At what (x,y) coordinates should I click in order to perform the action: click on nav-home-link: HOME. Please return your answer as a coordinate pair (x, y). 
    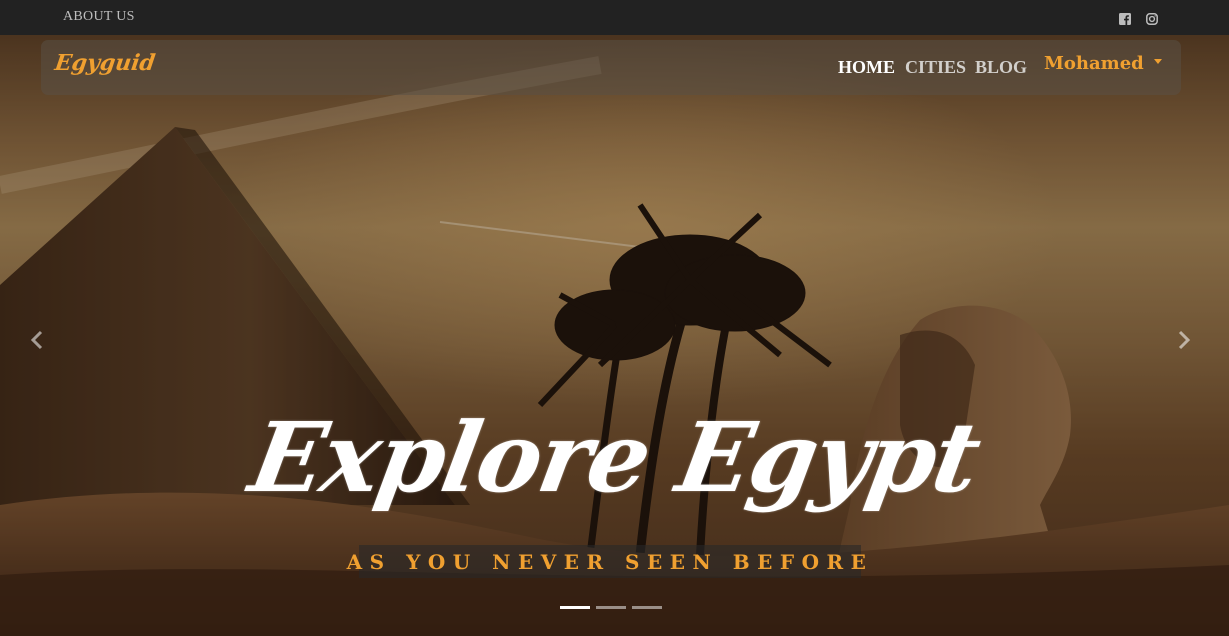
    Looking at the image, I should click on (866, 67).